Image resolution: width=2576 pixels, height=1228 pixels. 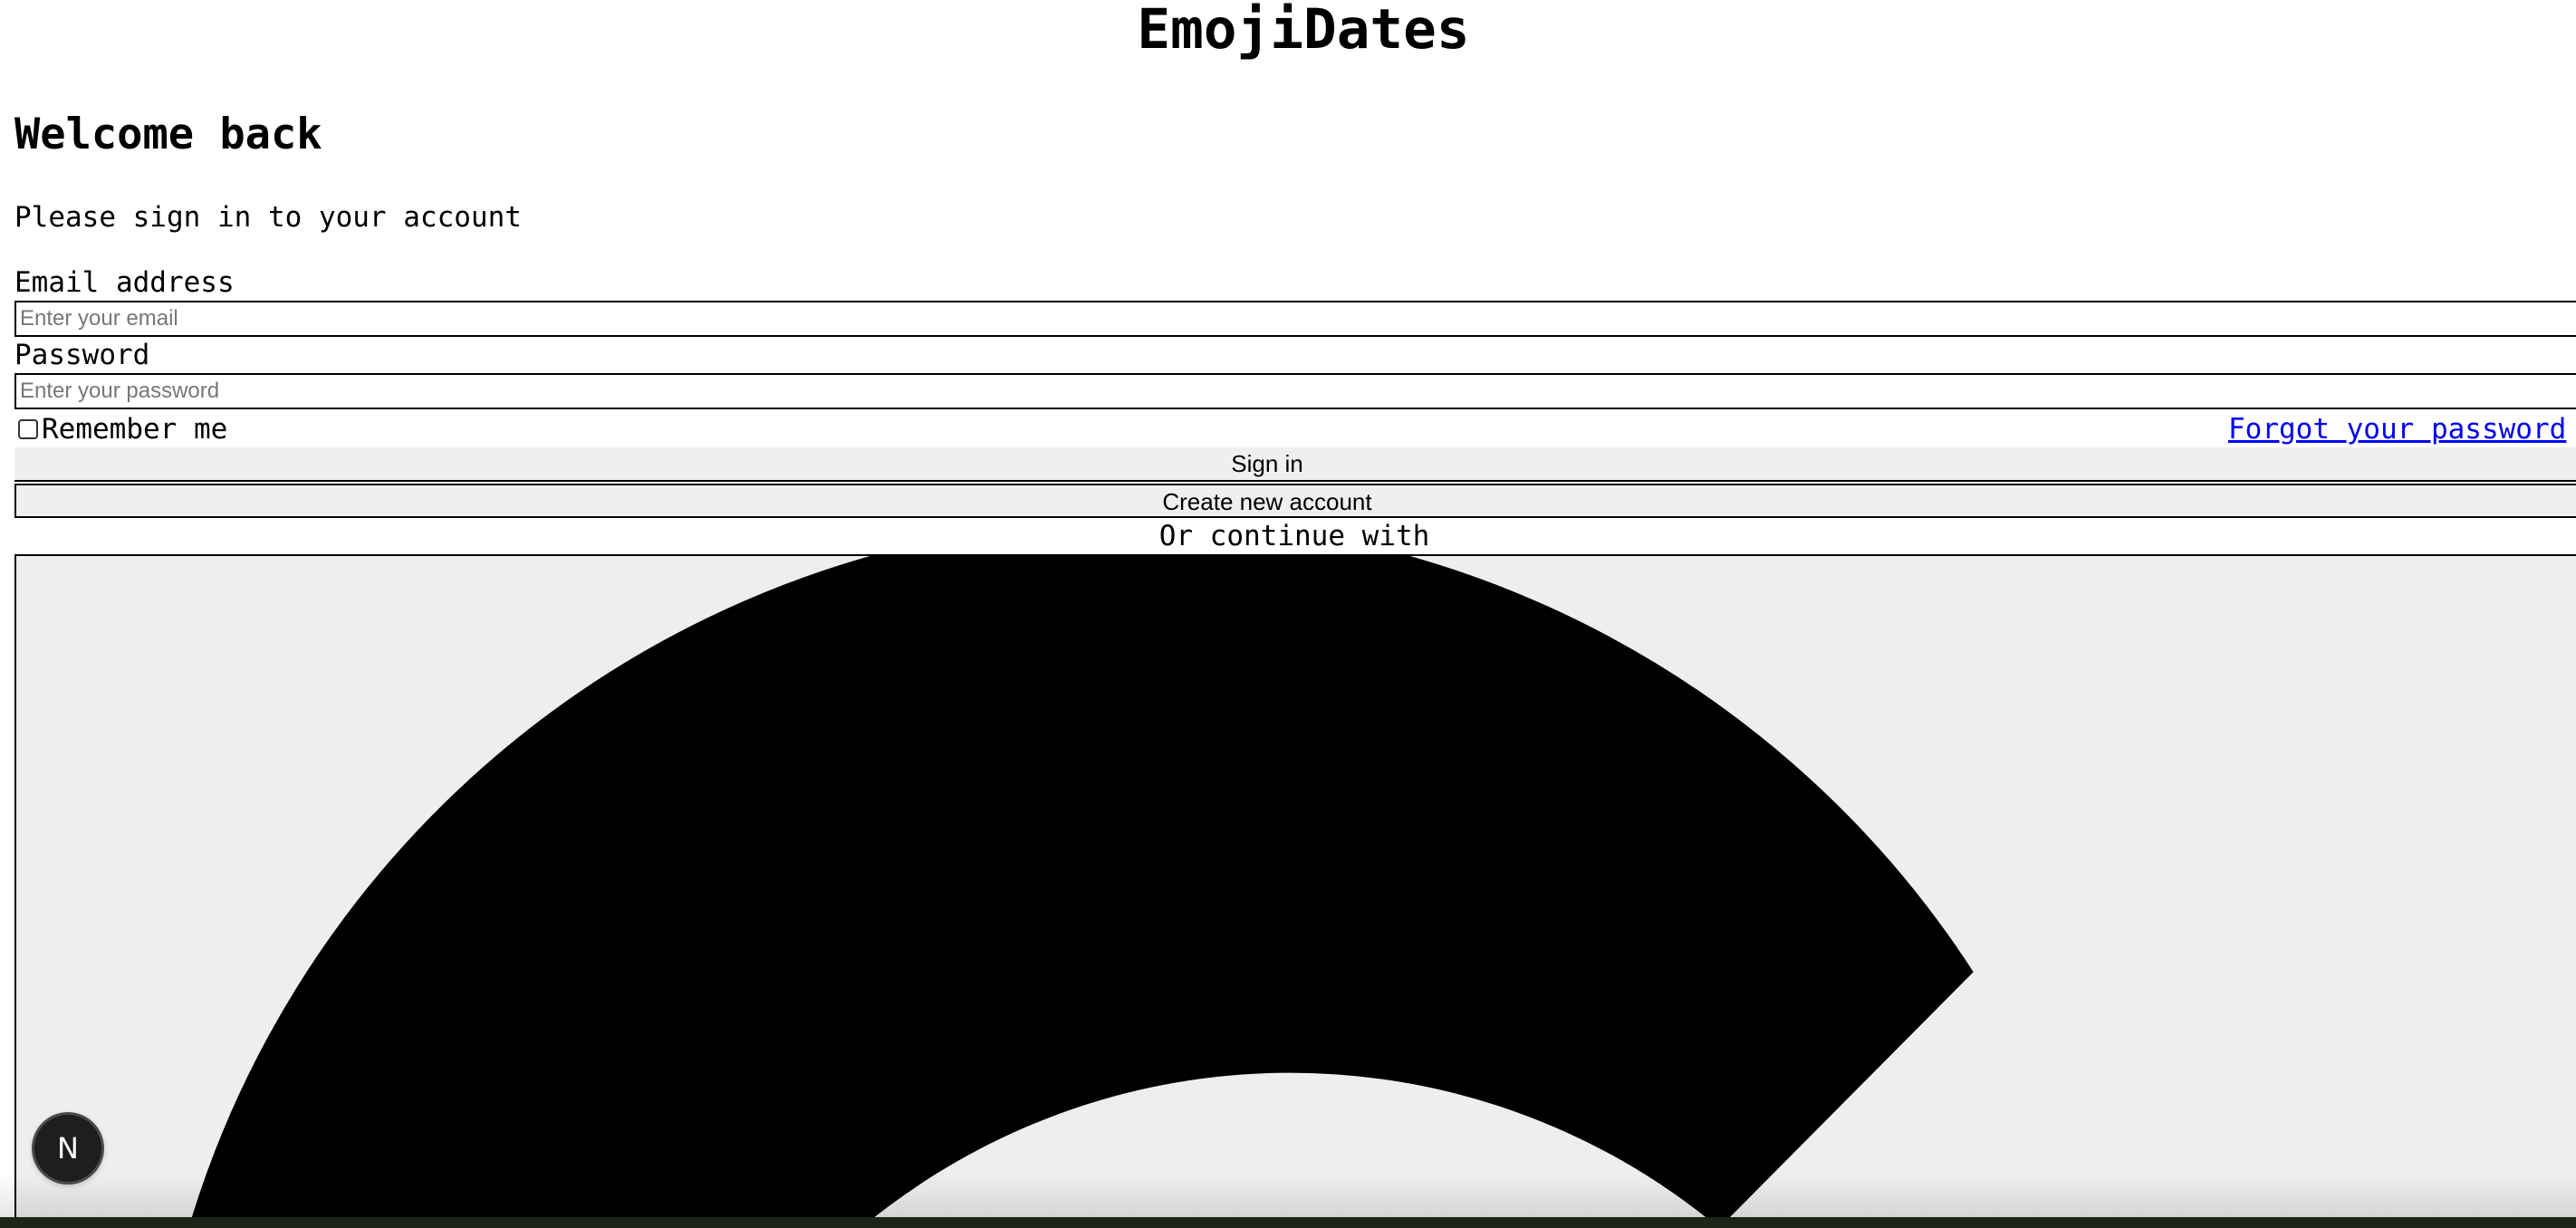 What do you see at coordinates (2397, 429) in the screenshot?
I see `forgot-password-link: Forgot your password` at bounding box center [2397, 429].